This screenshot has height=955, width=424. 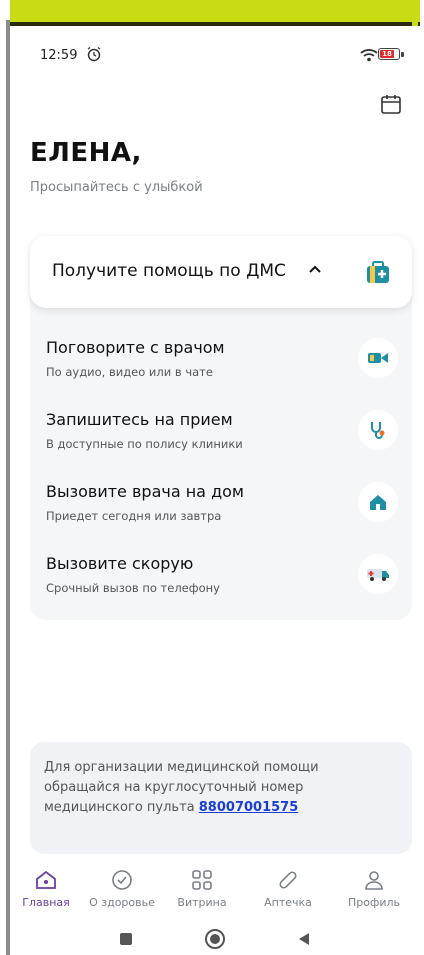 What do you see at coordinates (46, 902) in the screenshot?
I see `nav-label: Главная` at bounding box center [46, 902].